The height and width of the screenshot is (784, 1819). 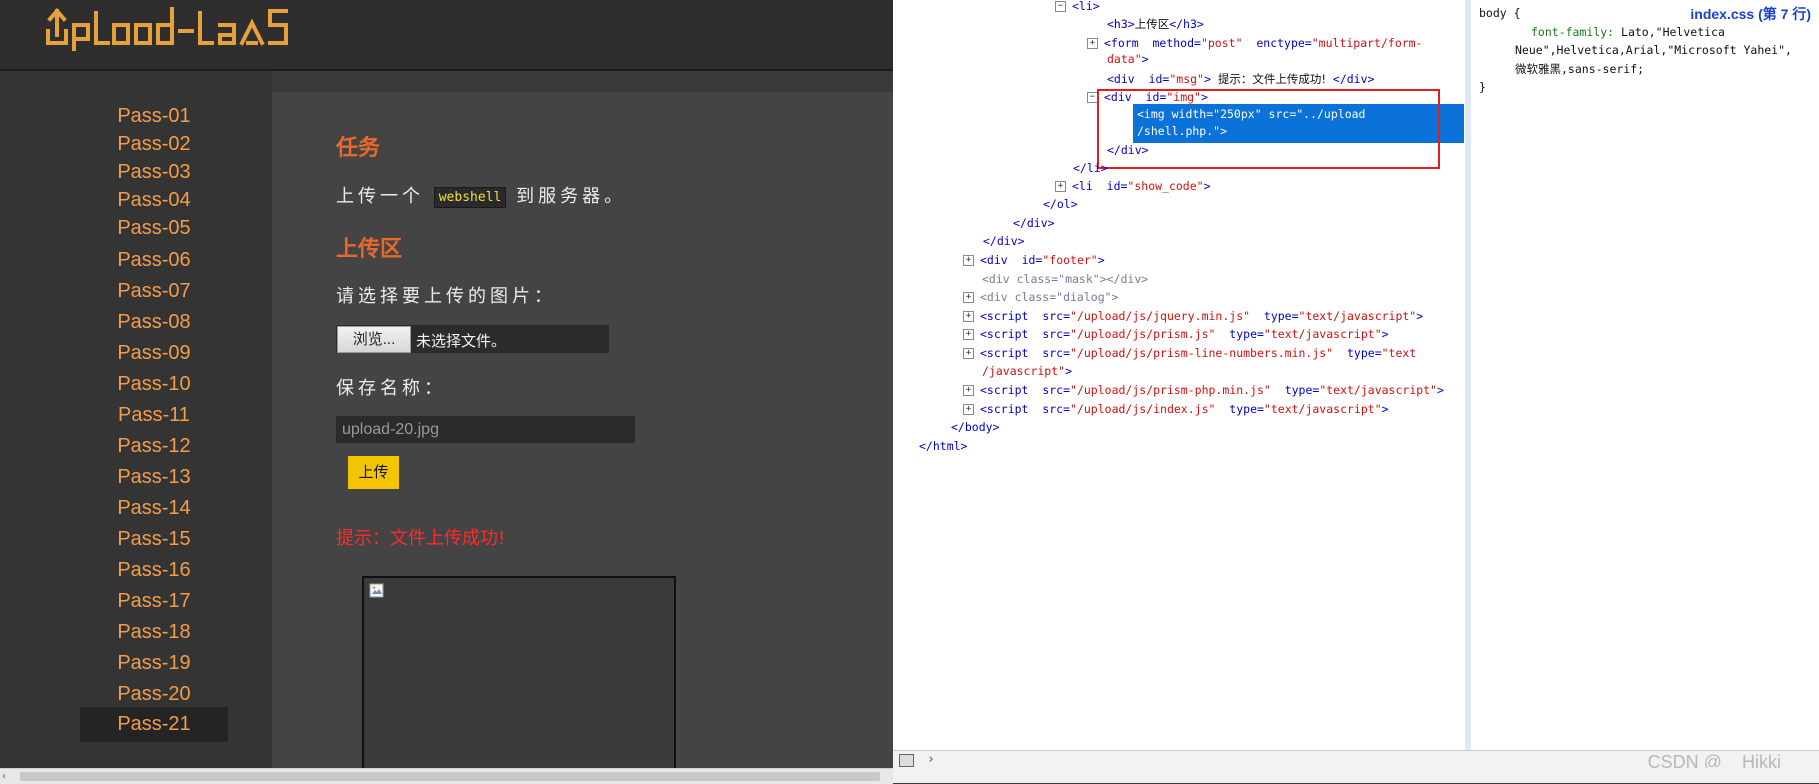 I want to click on css-selector: body {, so click(x=1500, y=13).